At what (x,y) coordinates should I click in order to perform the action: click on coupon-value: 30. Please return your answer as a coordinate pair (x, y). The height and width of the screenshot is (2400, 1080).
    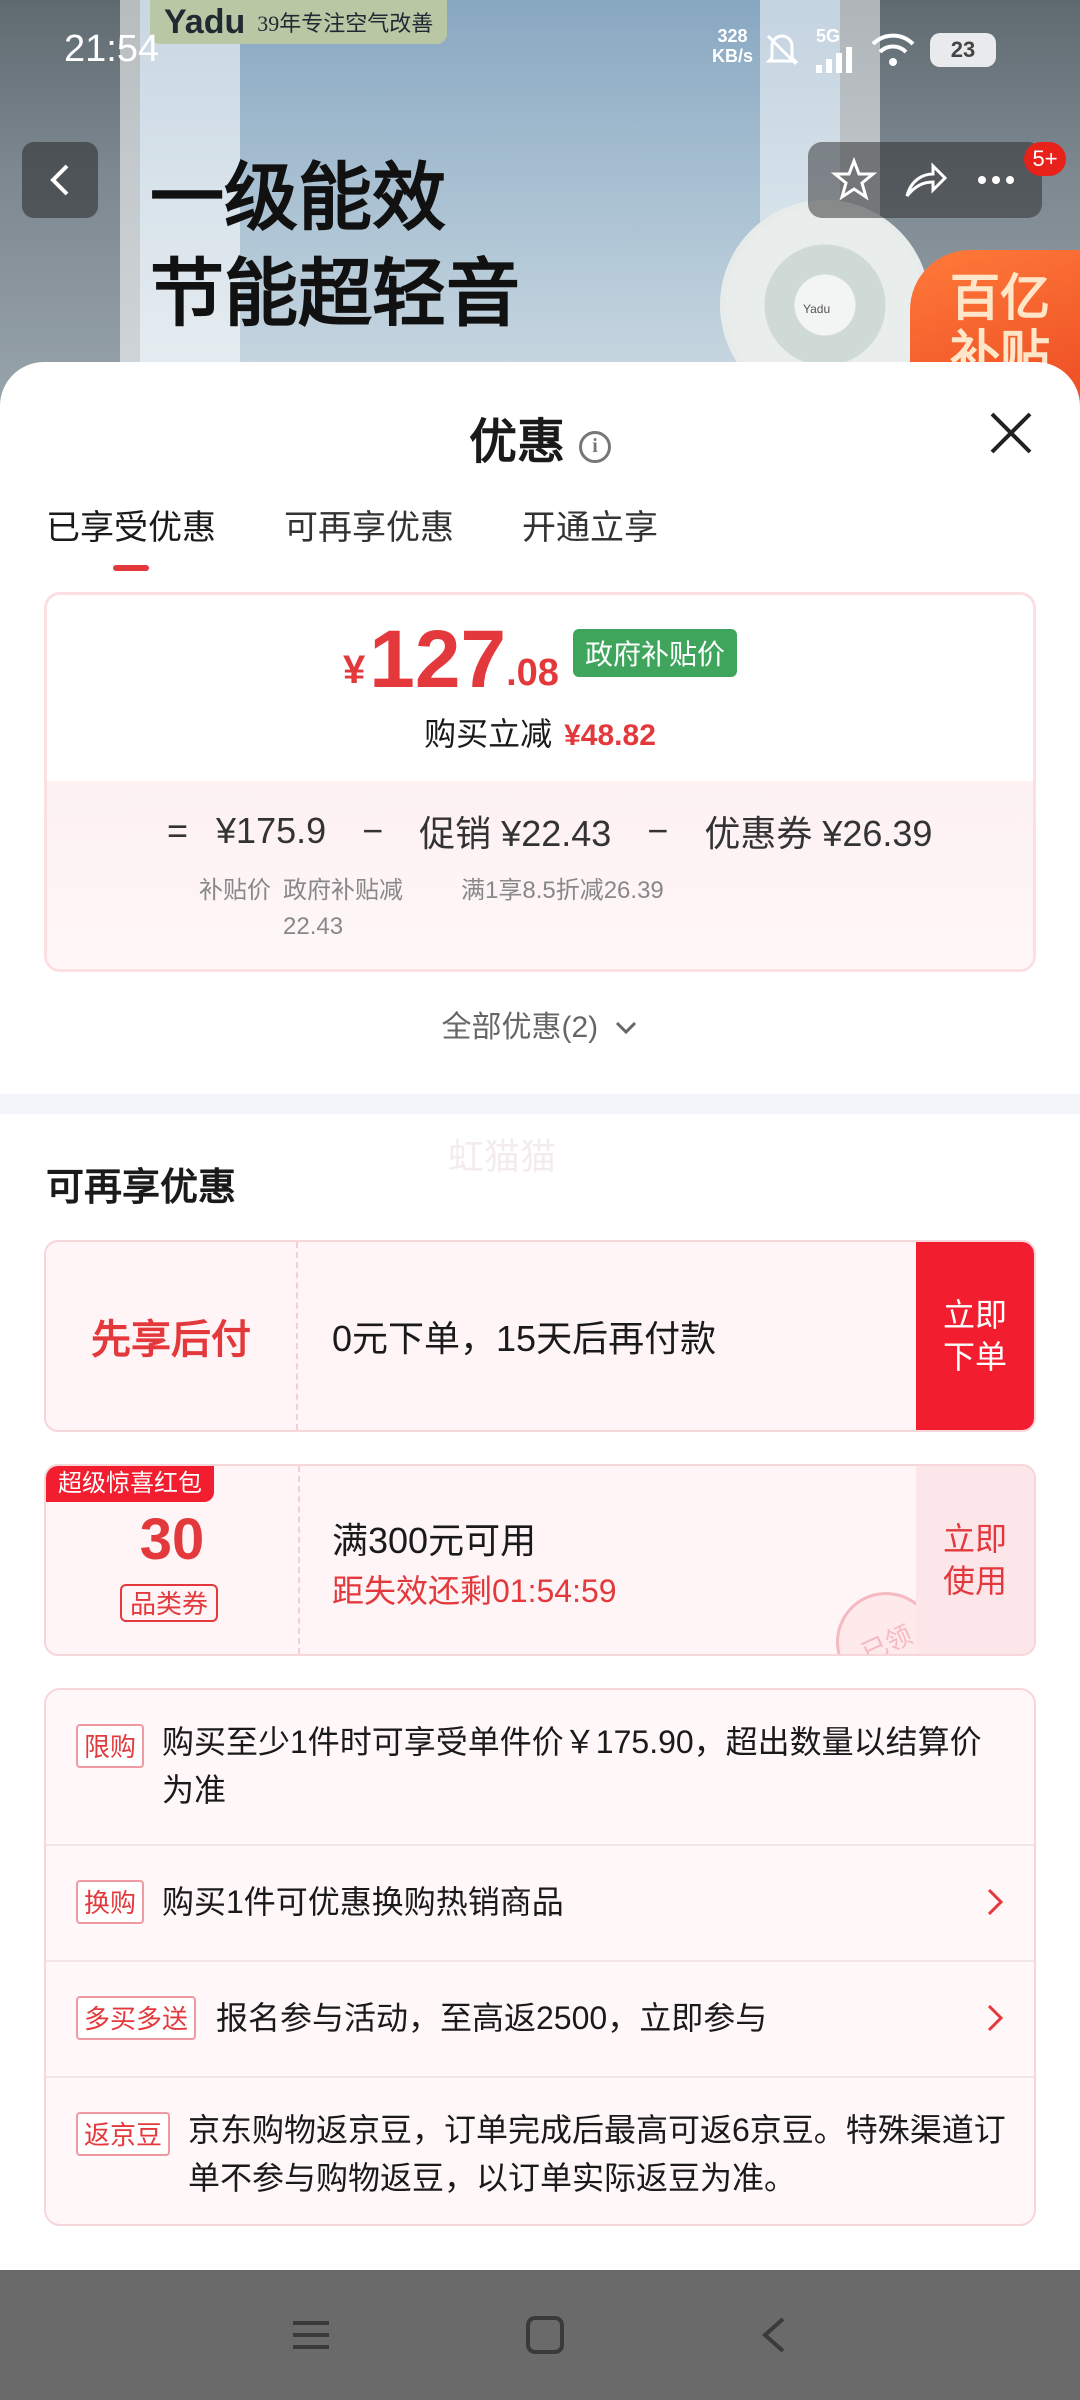
    Looking at the image, I should click on (172, 1539).